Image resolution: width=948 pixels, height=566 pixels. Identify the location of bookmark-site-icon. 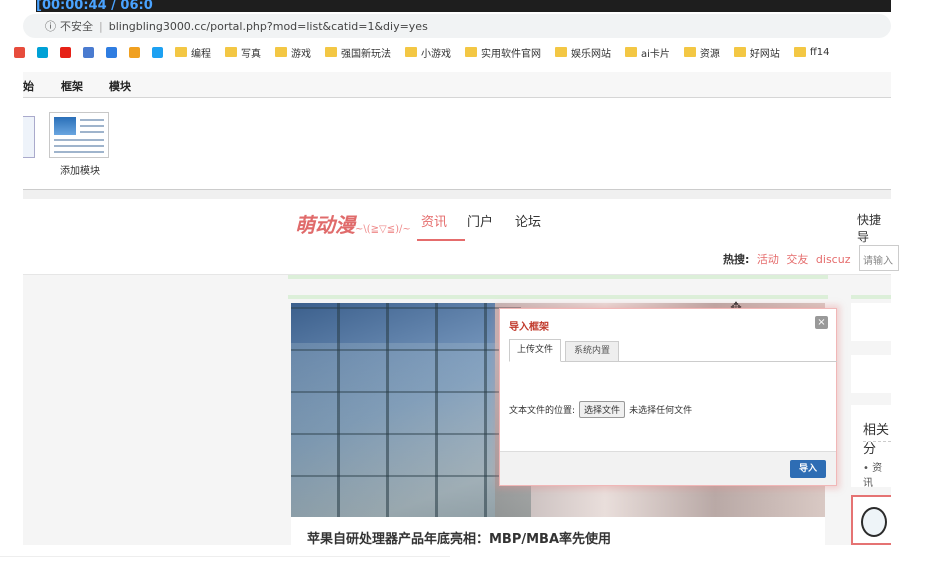
(88, 52).